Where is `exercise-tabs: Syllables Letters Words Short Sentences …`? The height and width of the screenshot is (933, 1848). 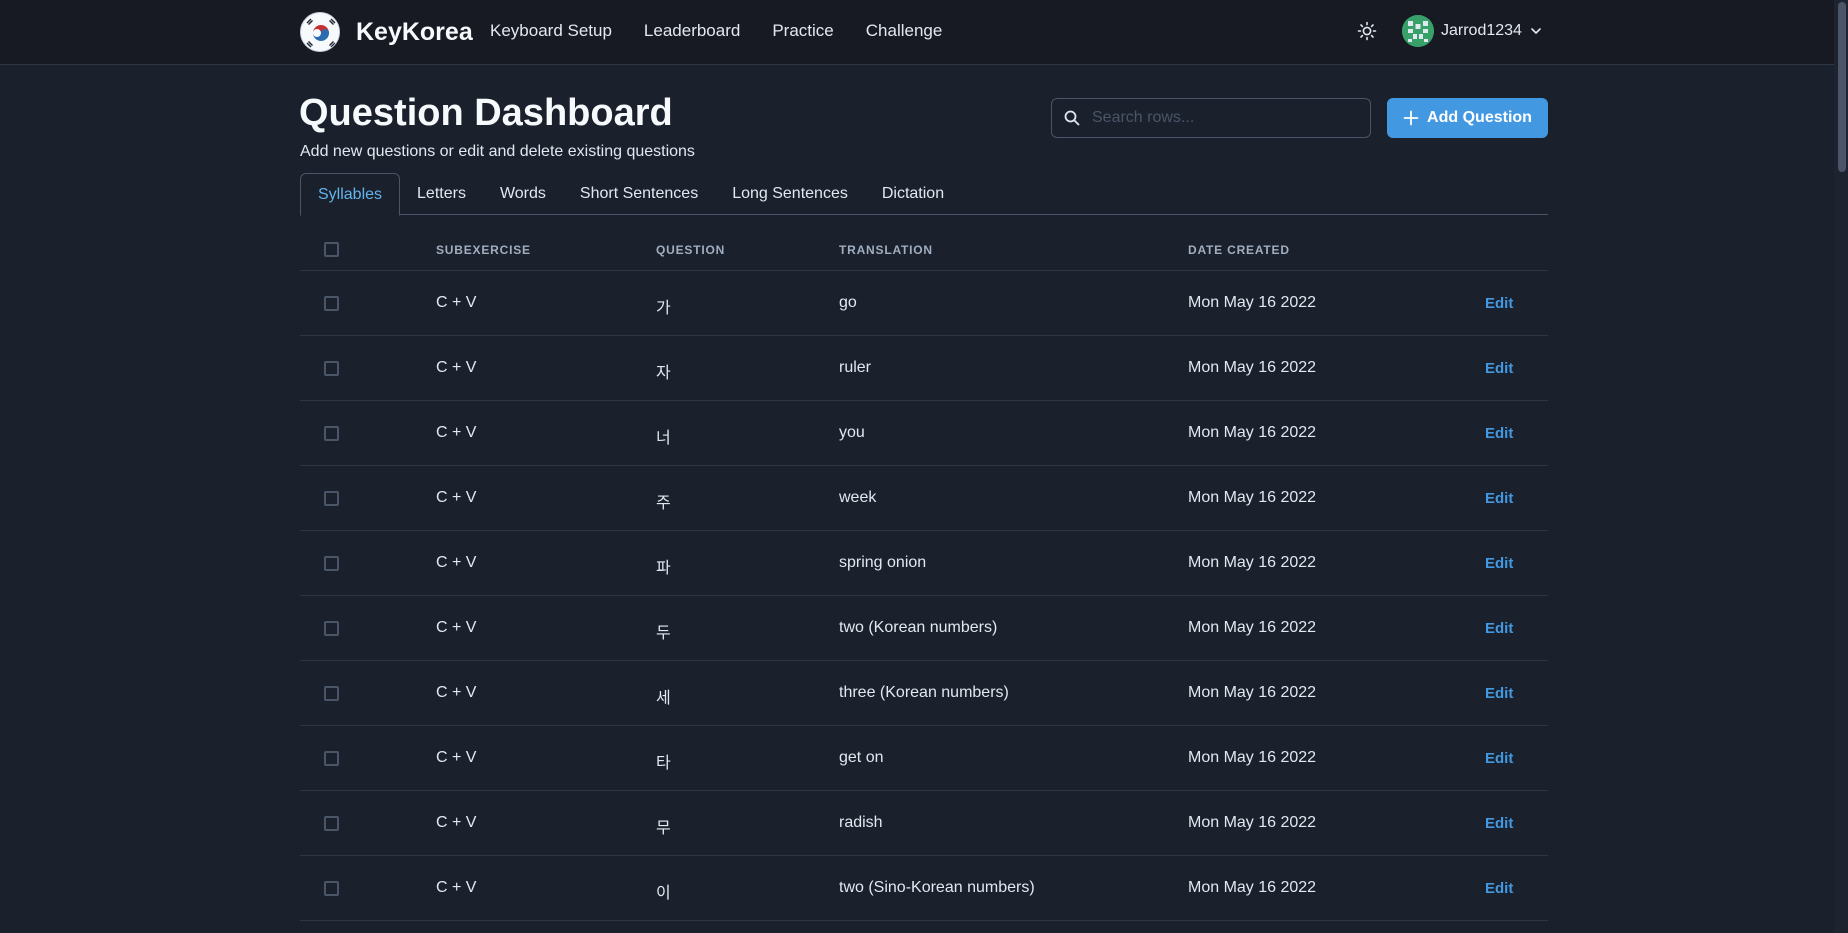 exercise-tabs: Syllables Letters Words Short Sentences … is located at coordinates (924, 194).